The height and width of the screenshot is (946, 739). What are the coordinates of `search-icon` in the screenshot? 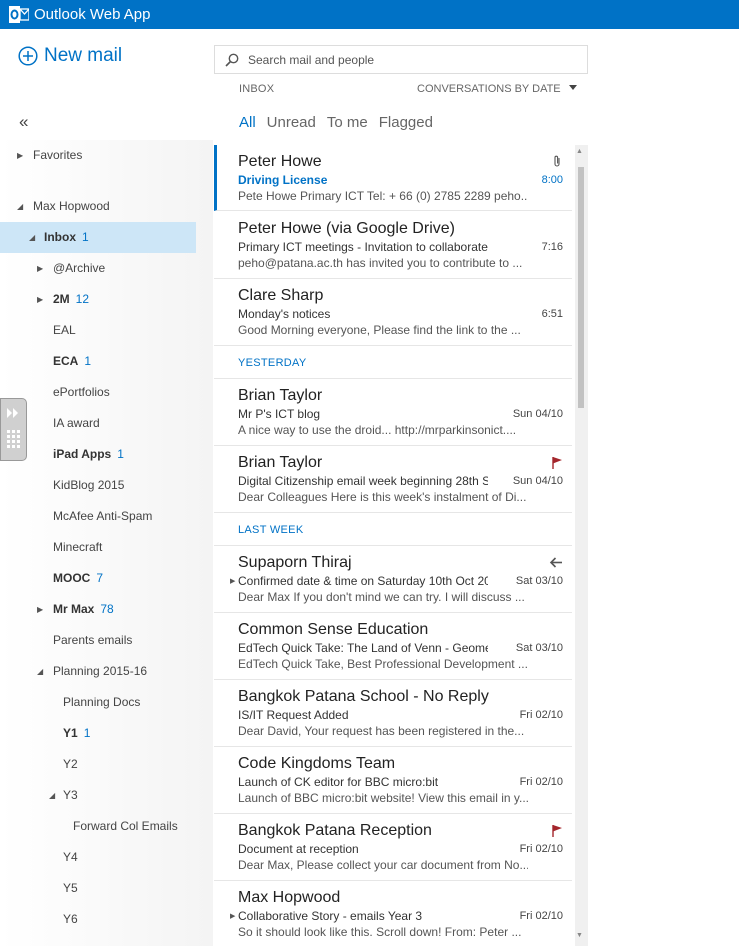 It's located at (232, 60).